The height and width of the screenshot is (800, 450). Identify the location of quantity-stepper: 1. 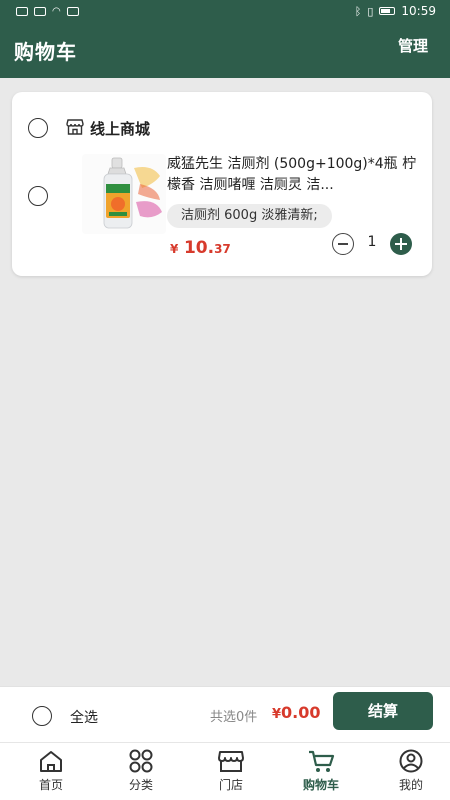
(373, 244).